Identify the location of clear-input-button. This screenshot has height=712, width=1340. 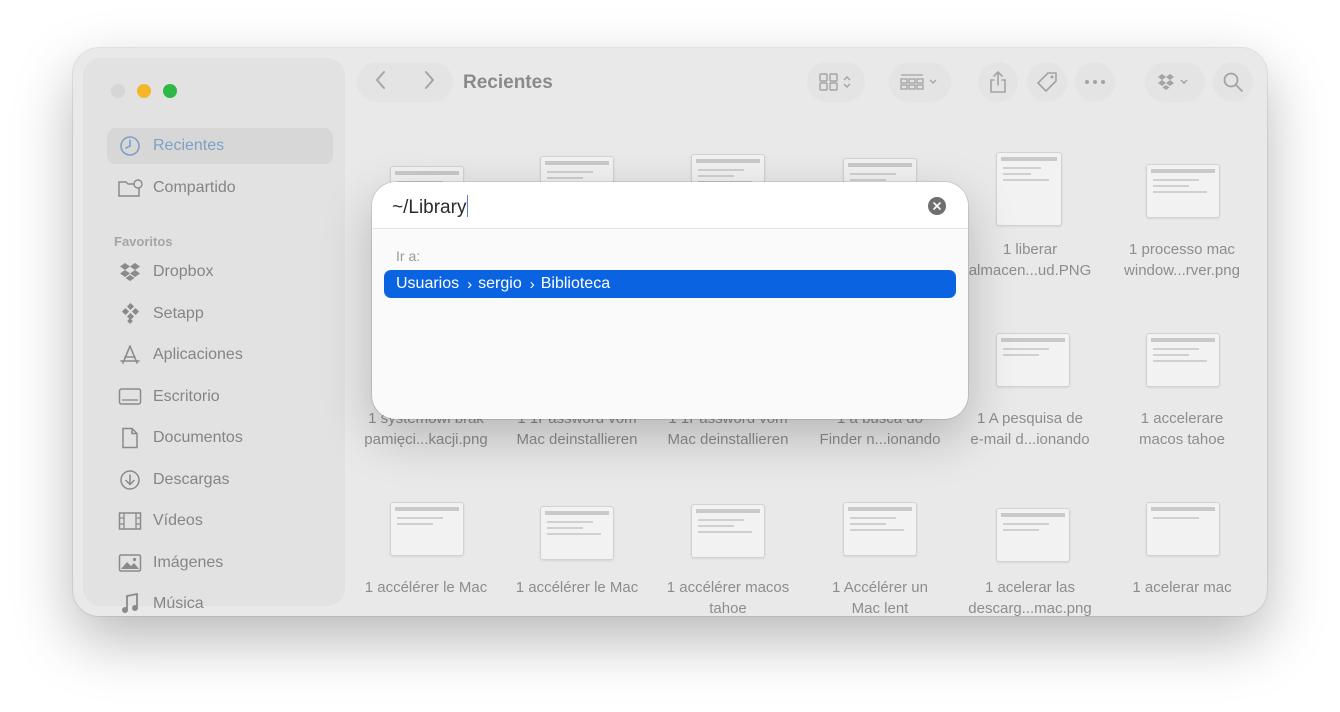
(937, 206).